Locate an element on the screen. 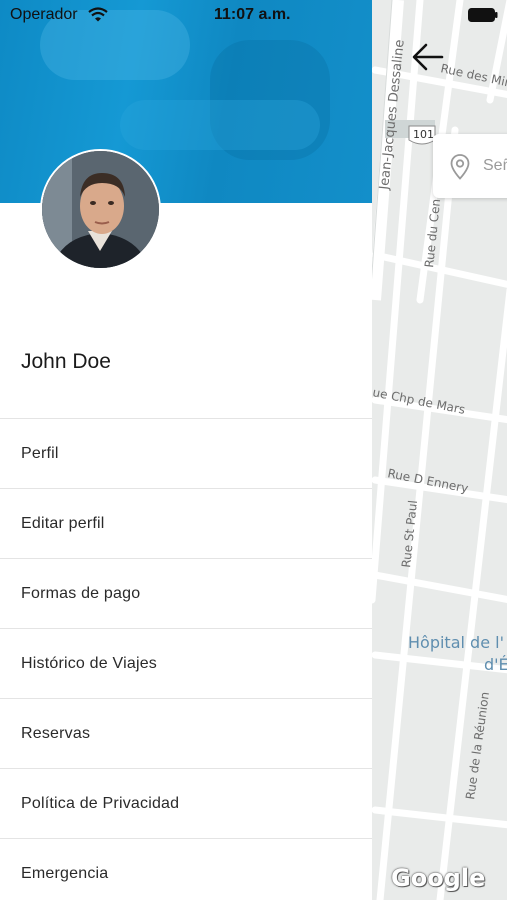  highway-shield: 101 is located at coordinates (422, 135).